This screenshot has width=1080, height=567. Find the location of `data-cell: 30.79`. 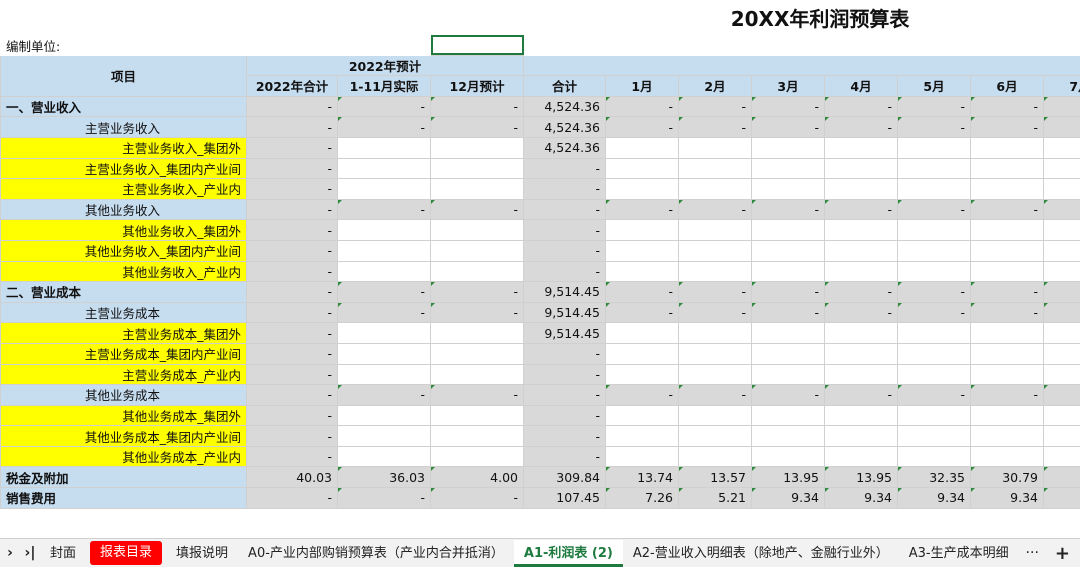

data-cell: 30.79 is located at coordinates (1007, 477).